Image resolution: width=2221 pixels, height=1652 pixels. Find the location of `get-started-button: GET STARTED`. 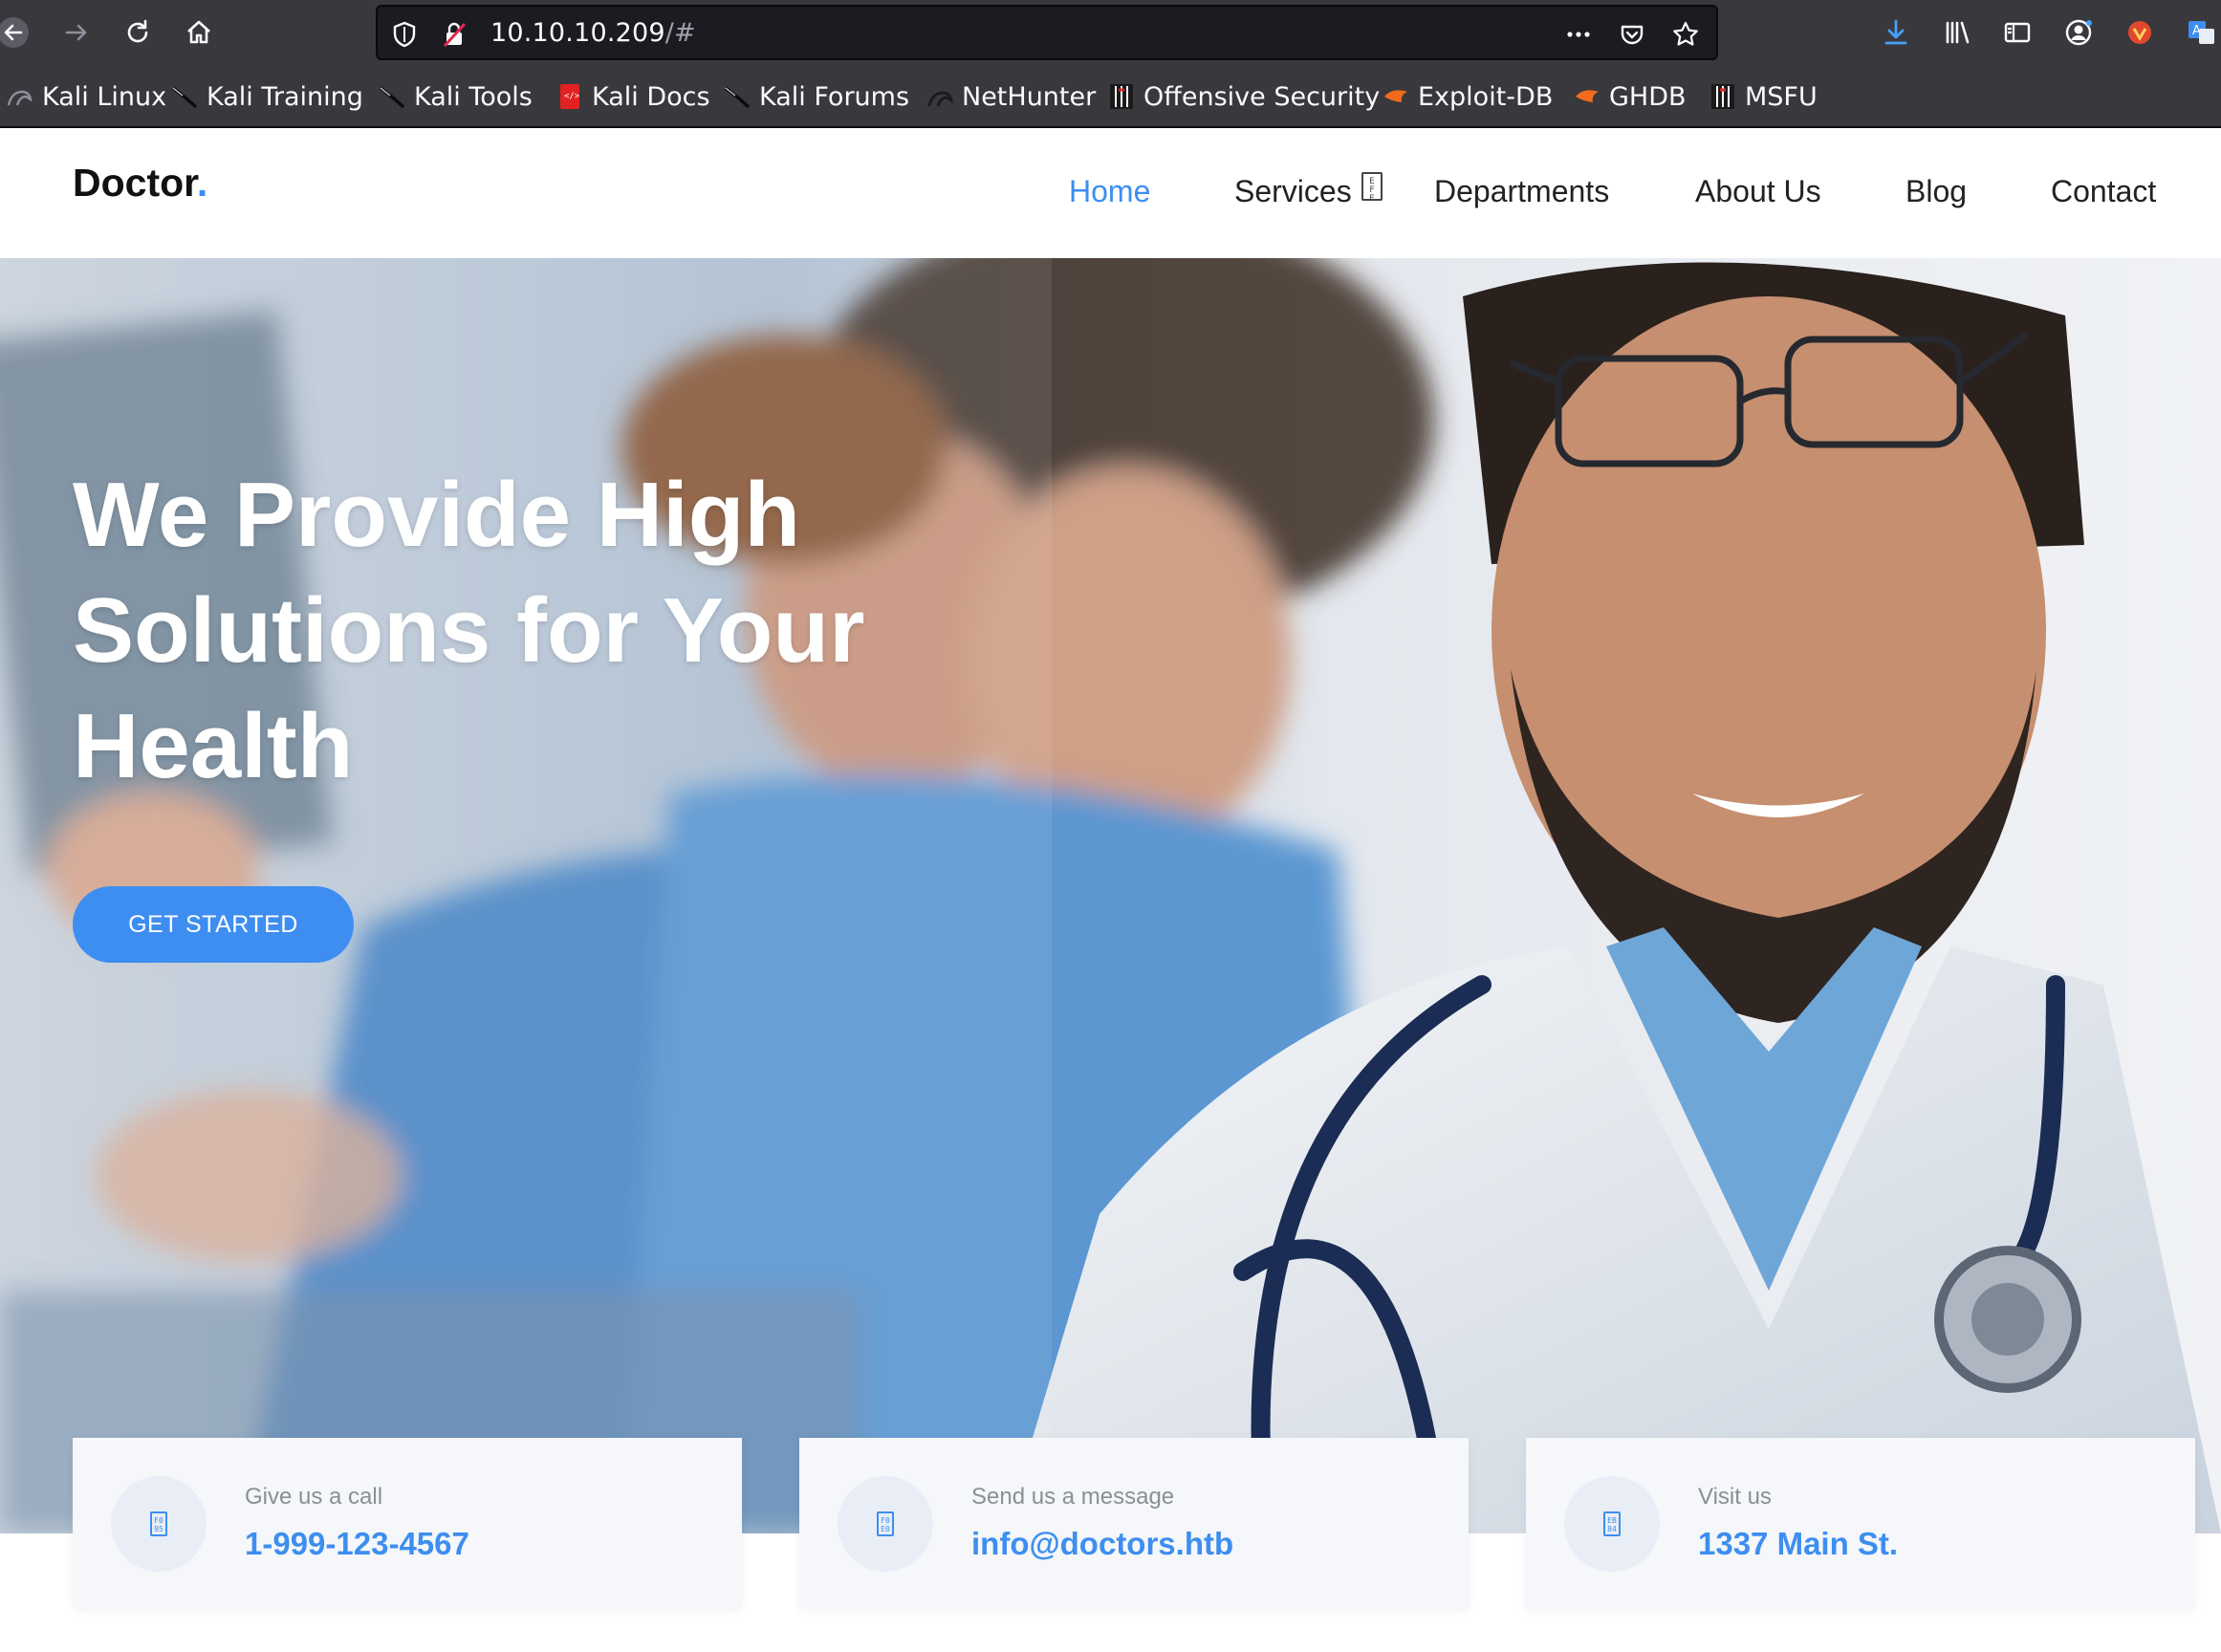

get-started-button: GET STARTED is located at coordinates (214, 924).